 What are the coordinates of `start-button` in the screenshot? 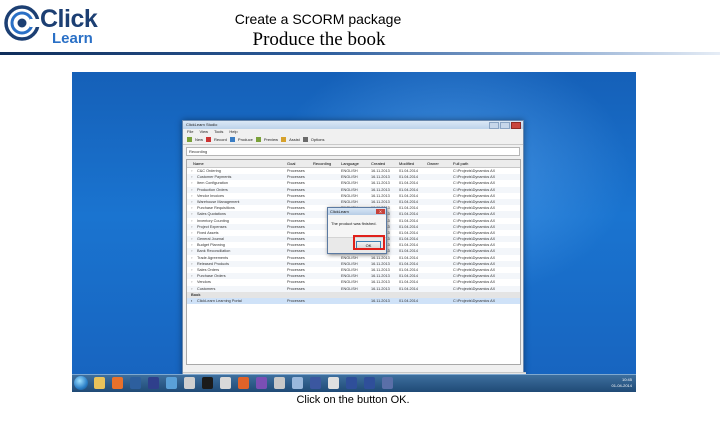 It's located at (81, 383).